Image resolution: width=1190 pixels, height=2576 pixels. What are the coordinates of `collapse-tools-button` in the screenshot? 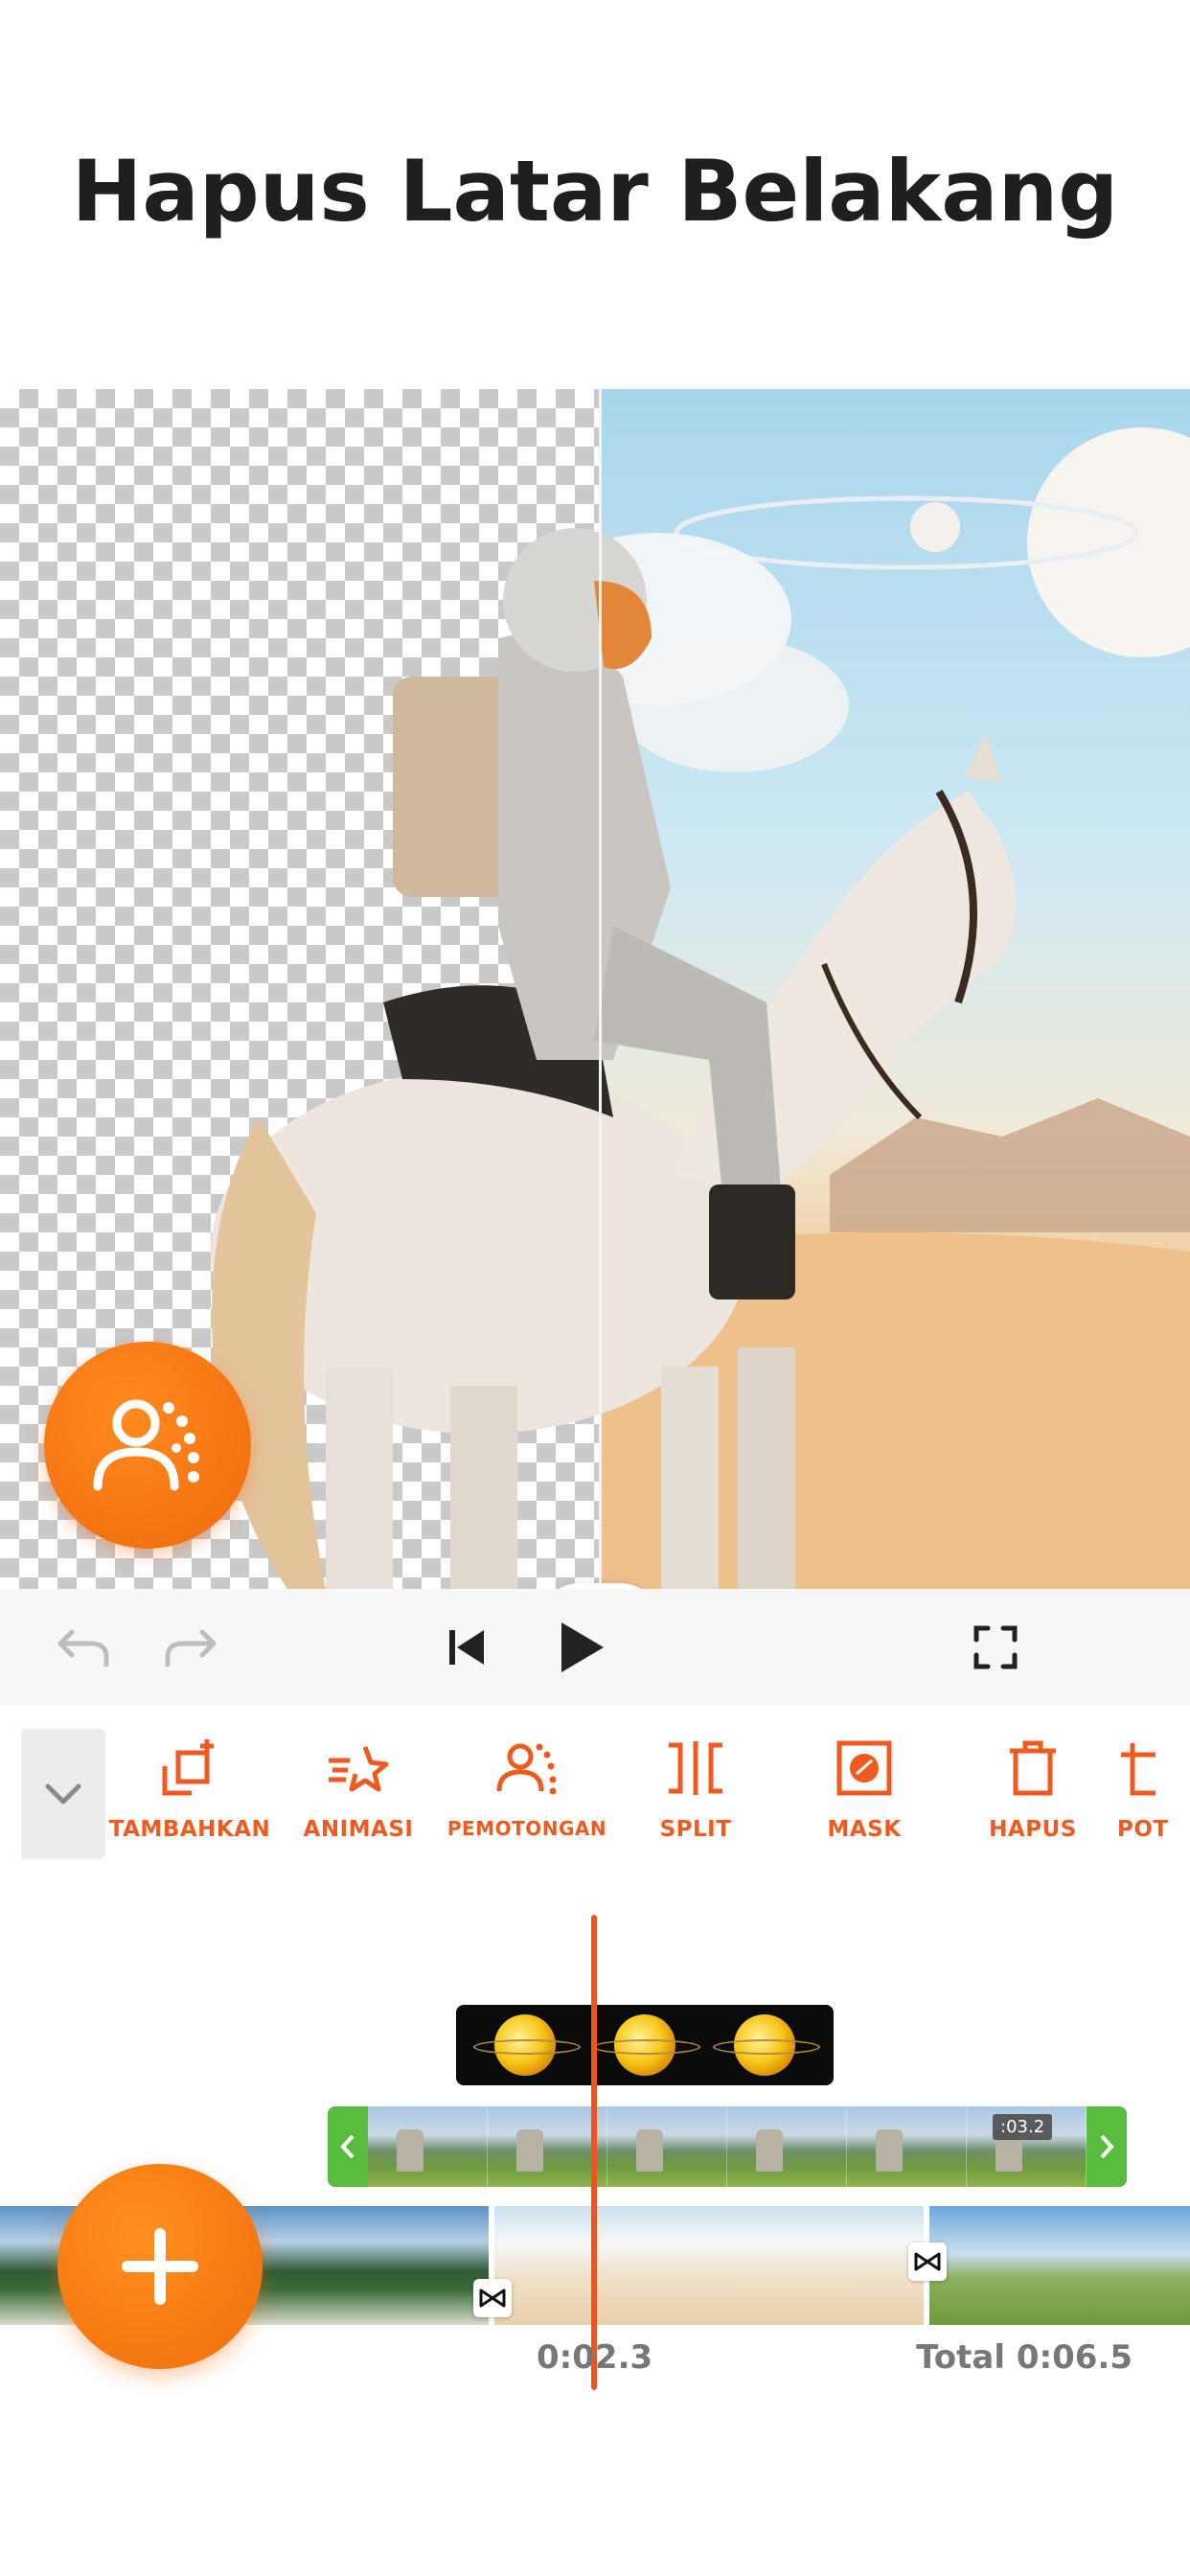 It's located at (63, 1794).